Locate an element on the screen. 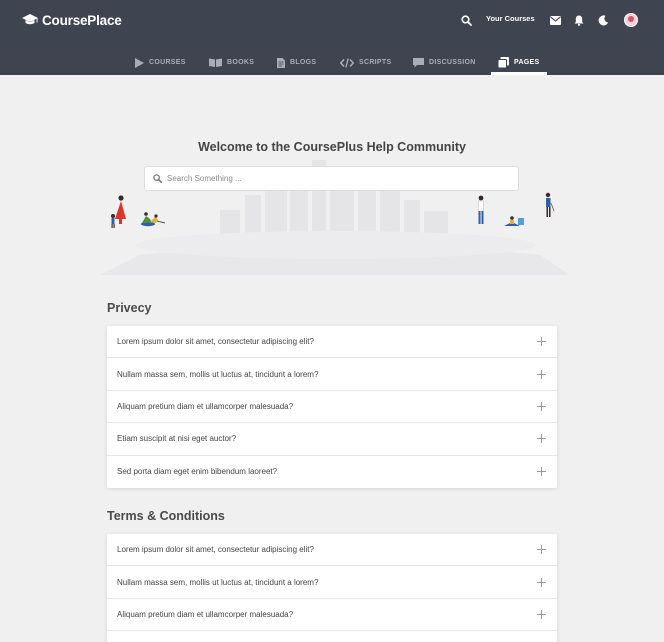  nav-discussion-label: DISCUSSION is located at coordinates (452, 62).